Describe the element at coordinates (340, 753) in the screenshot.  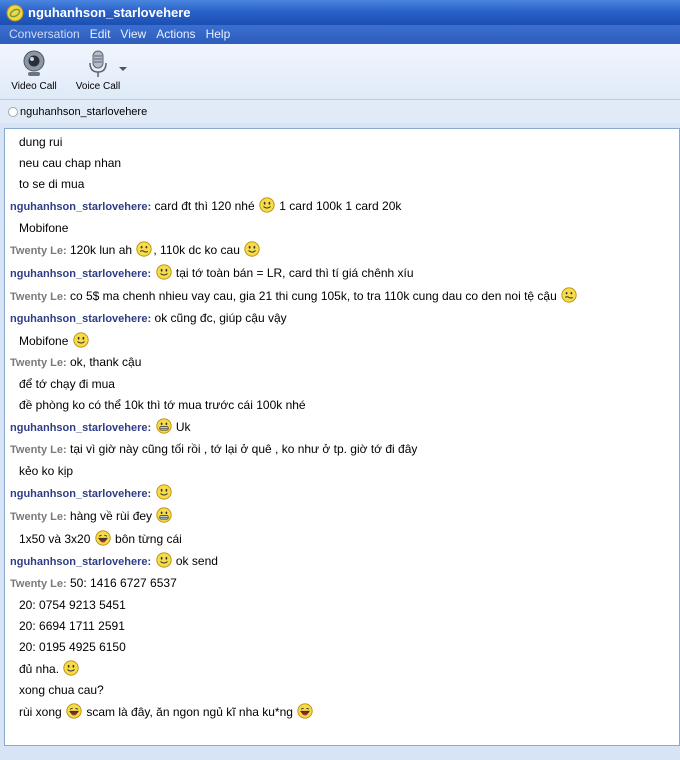
I see `input-area-edge` at that location.